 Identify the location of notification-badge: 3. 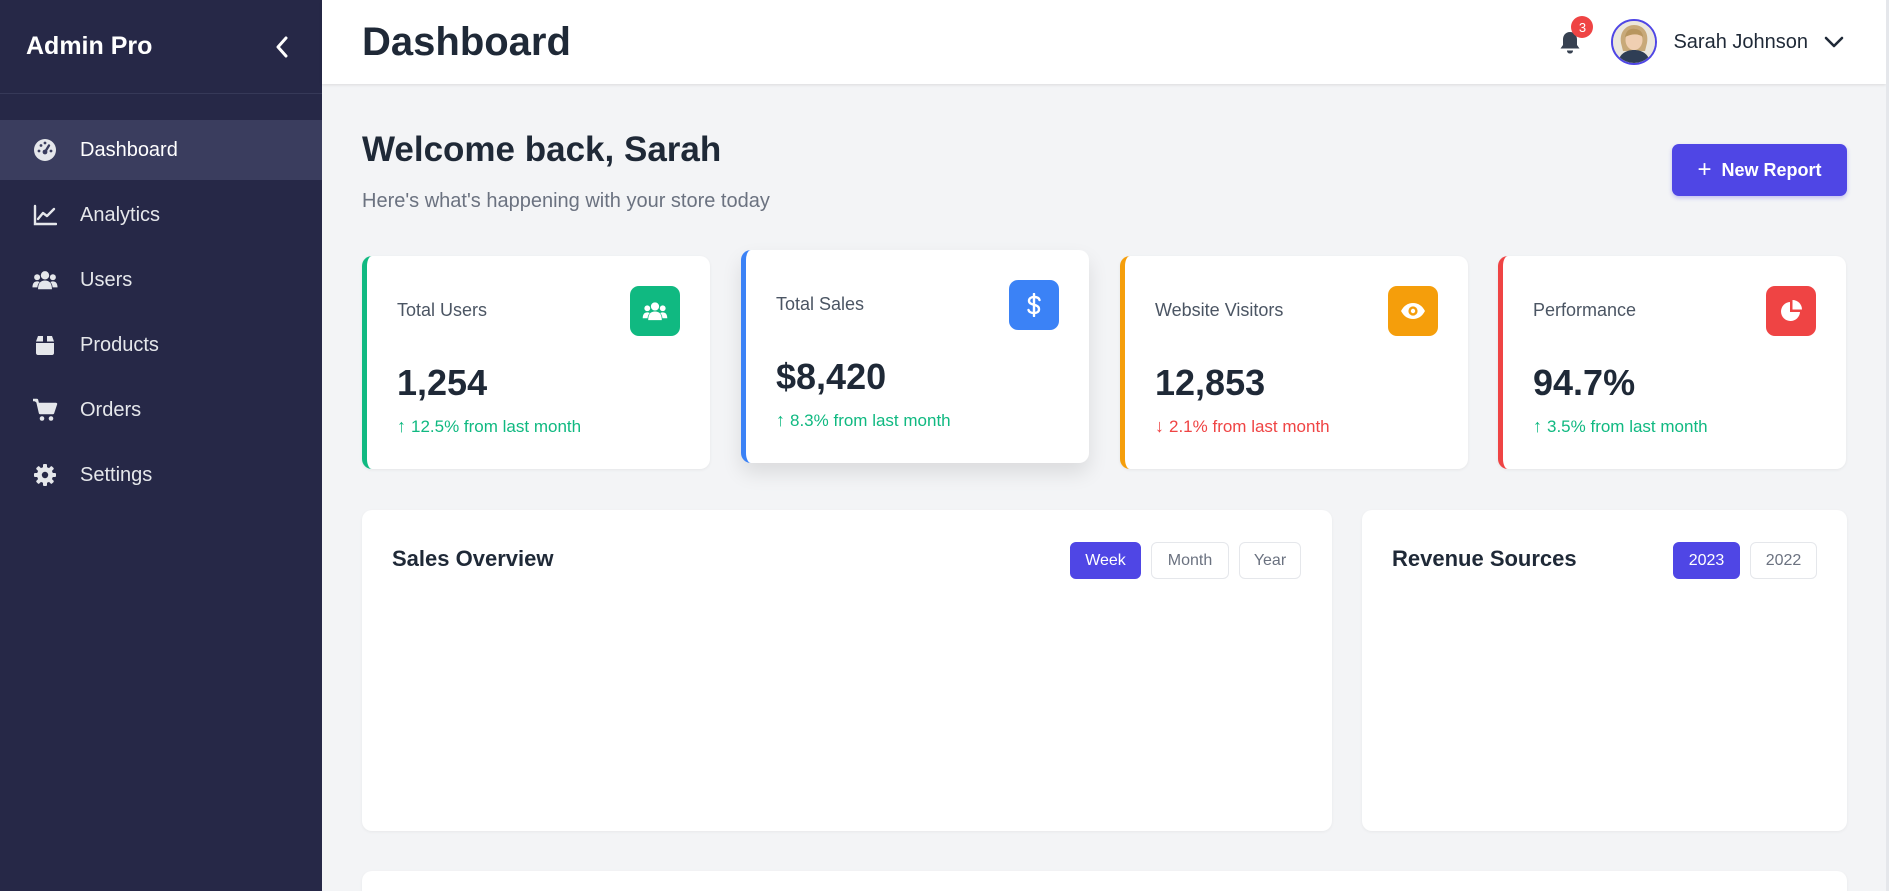
(1582, 27).